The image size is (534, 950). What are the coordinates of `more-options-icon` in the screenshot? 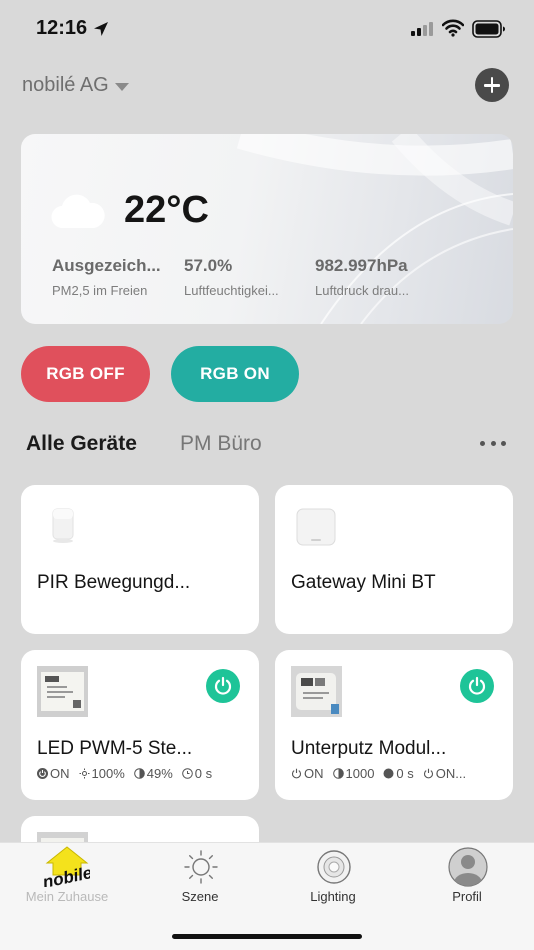 It's located at (493, 444).